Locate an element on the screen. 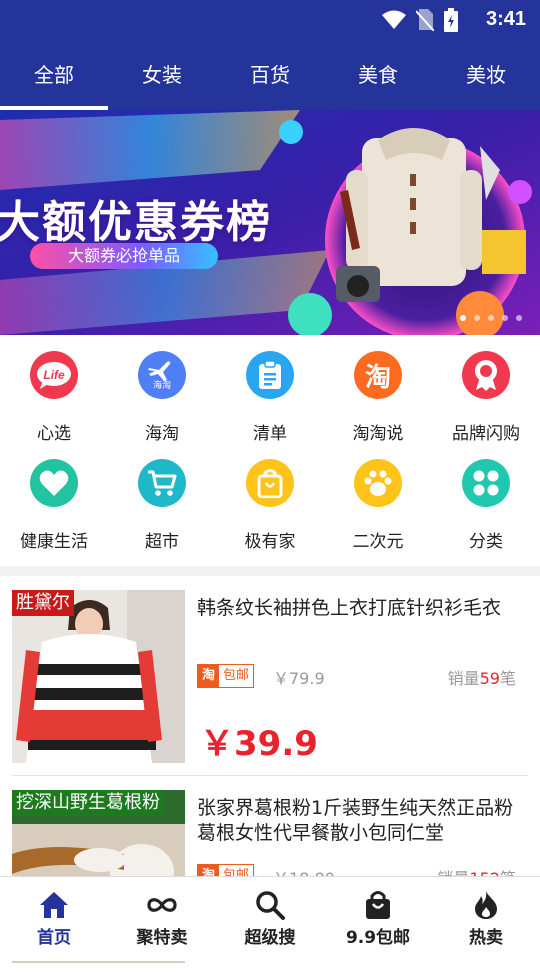 The height and width of the screenshot is (976, 540). life-icon: Life is located at coordinates (54, 375).